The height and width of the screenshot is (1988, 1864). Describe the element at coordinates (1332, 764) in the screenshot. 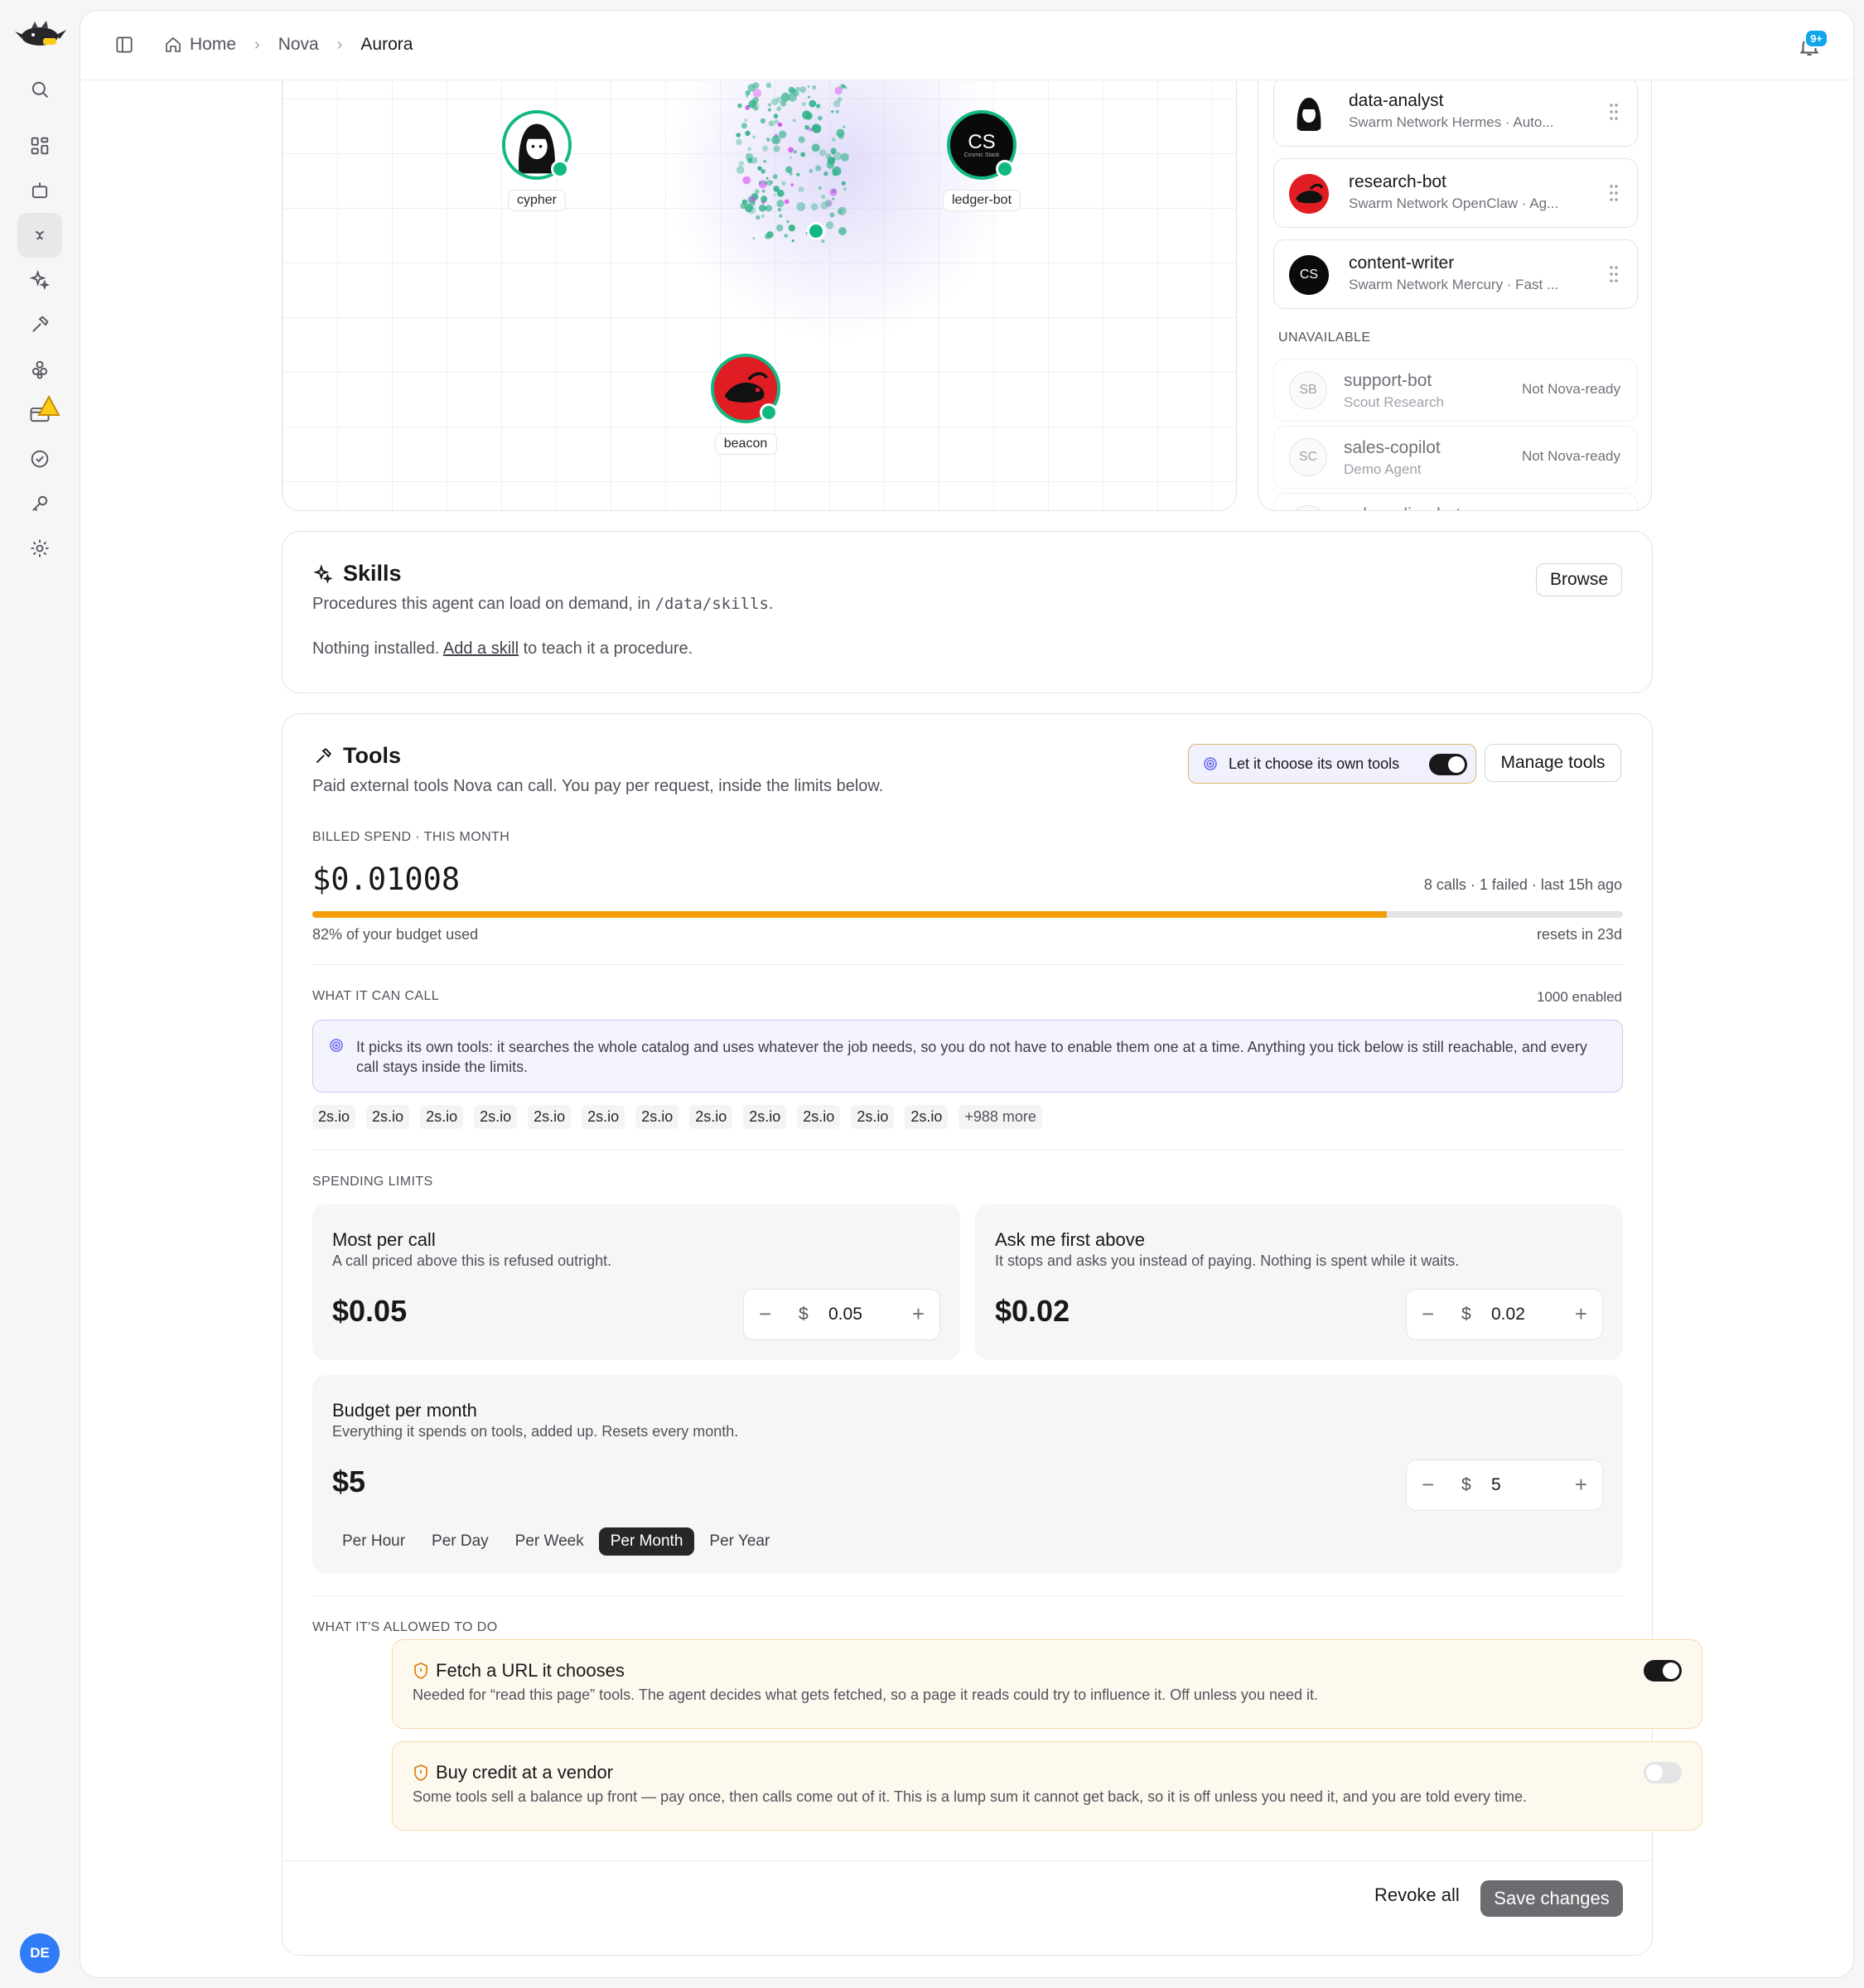

I see `auto-tools-toggle: Let it choose its own tools` at that location.